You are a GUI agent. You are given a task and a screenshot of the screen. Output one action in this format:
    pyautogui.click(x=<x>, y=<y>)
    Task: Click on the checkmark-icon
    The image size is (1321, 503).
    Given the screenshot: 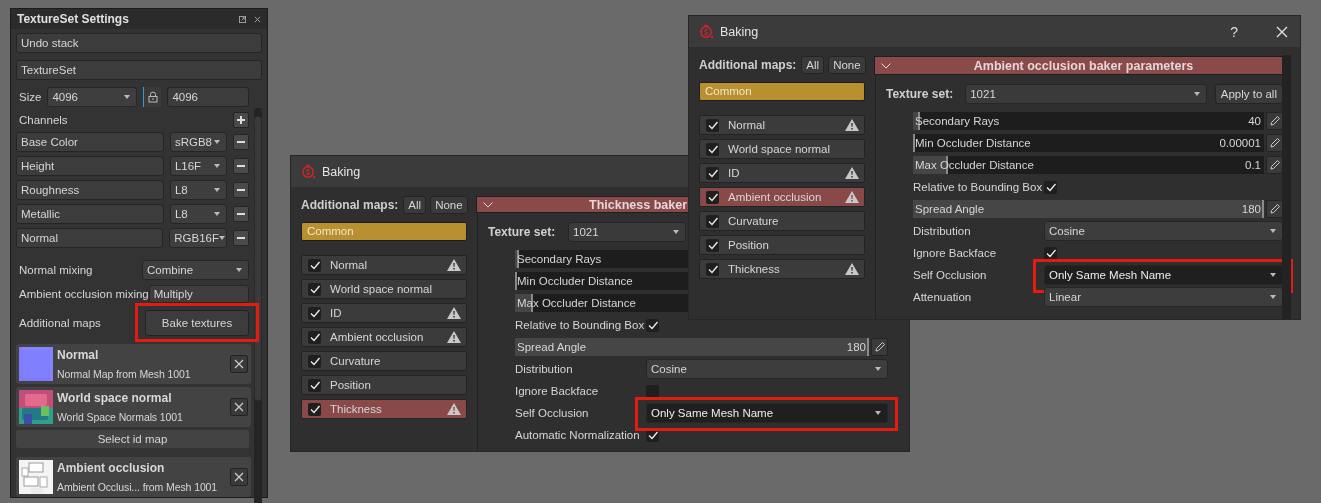 What is the action you would take?
    pyautogui.click(x=652, y=325)
    